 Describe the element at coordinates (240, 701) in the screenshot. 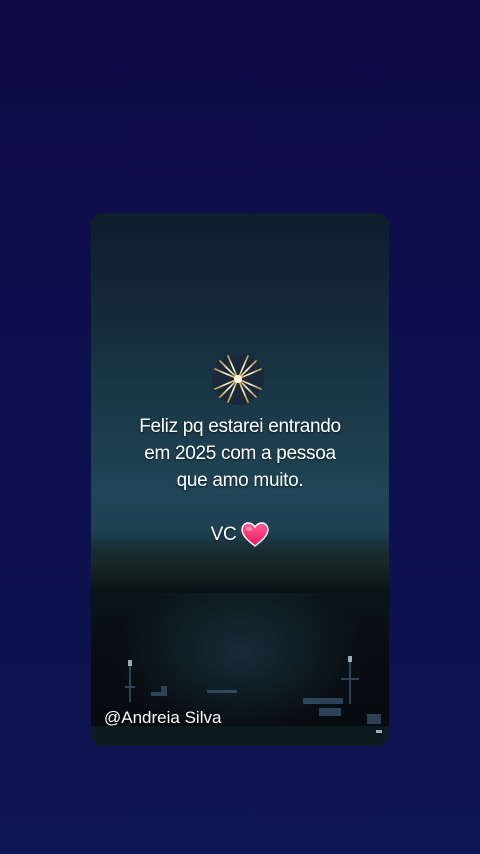

I see `city-skyline` at that location.